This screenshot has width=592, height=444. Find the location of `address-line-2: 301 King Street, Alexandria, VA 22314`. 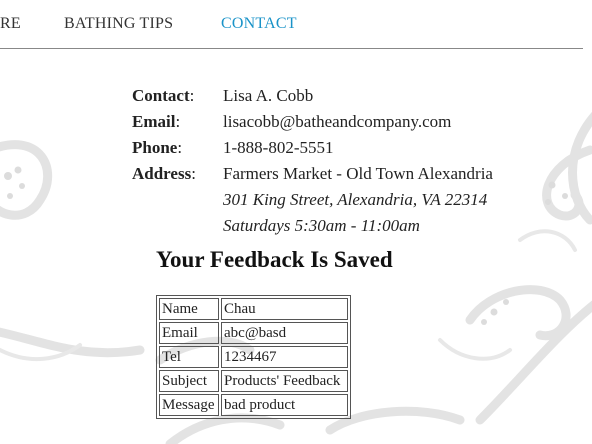

address-line-2: 301 King Street, Alexandria, VA 22314 is located at coordinates (355, 199).